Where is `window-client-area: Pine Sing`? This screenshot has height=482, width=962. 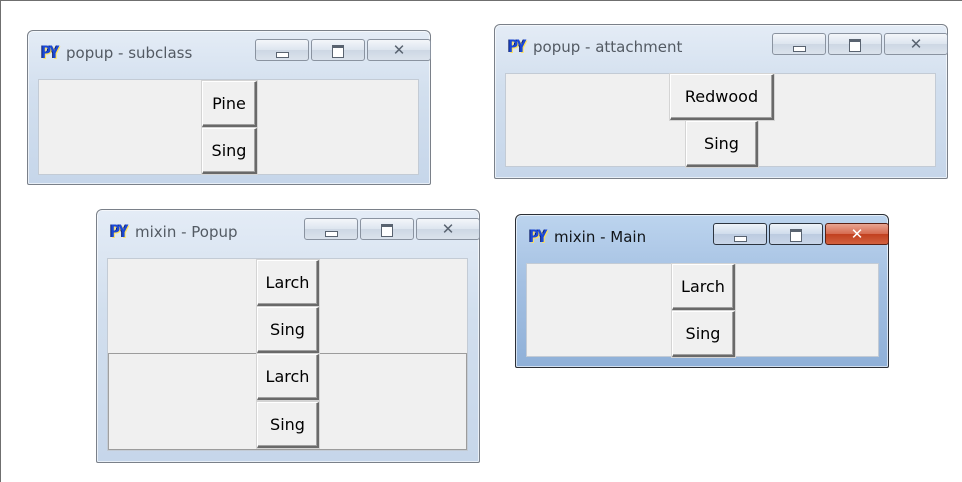 window-client-area: Pine Sing is located at coordinates (228, 127).